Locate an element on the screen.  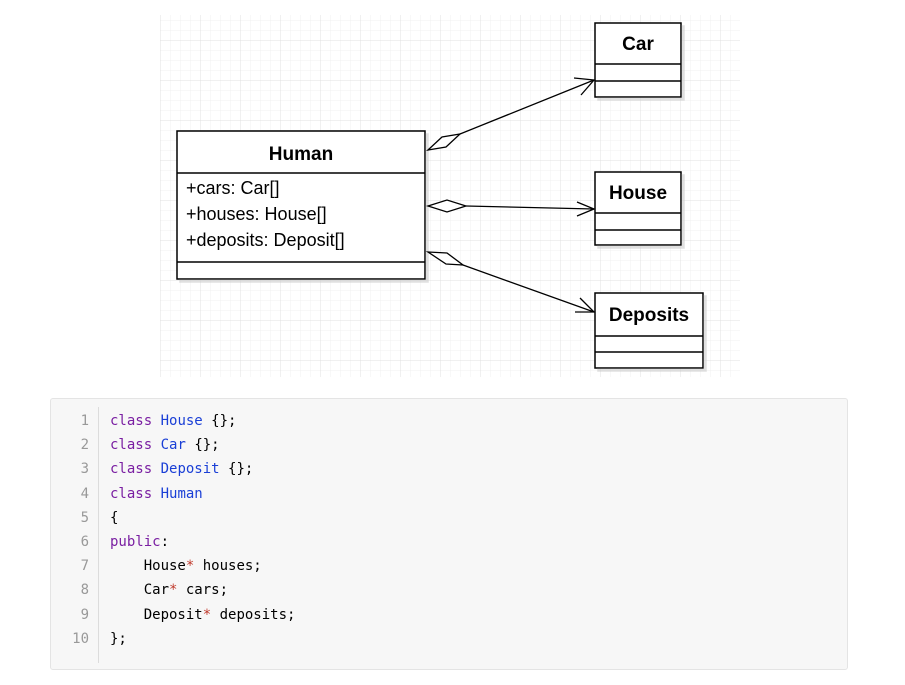
class-house-name: House is located at coordinates (638, 193).